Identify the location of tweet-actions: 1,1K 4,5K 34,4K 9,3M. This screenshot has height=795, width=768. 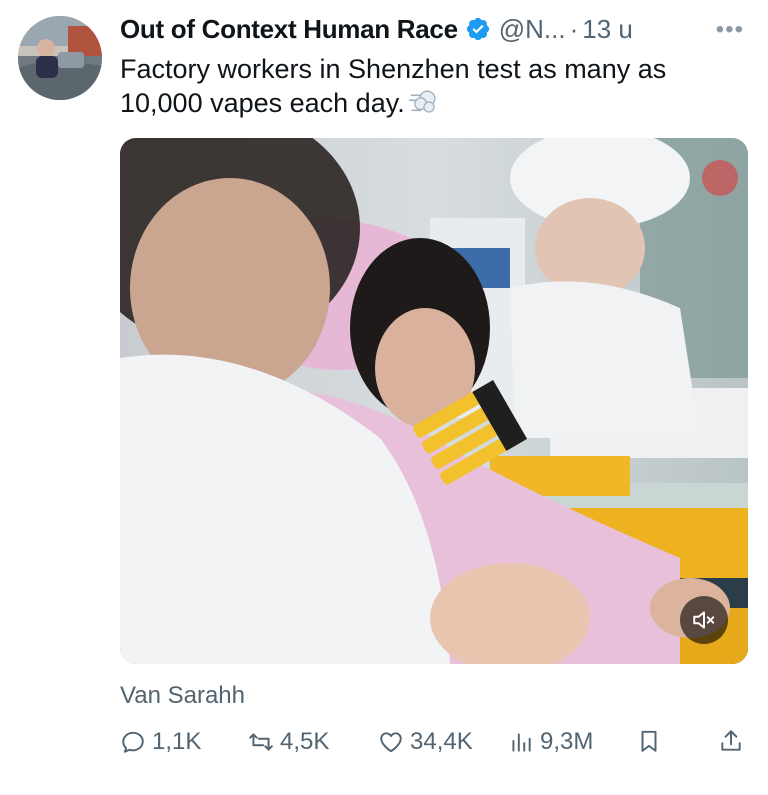
(434, 746).